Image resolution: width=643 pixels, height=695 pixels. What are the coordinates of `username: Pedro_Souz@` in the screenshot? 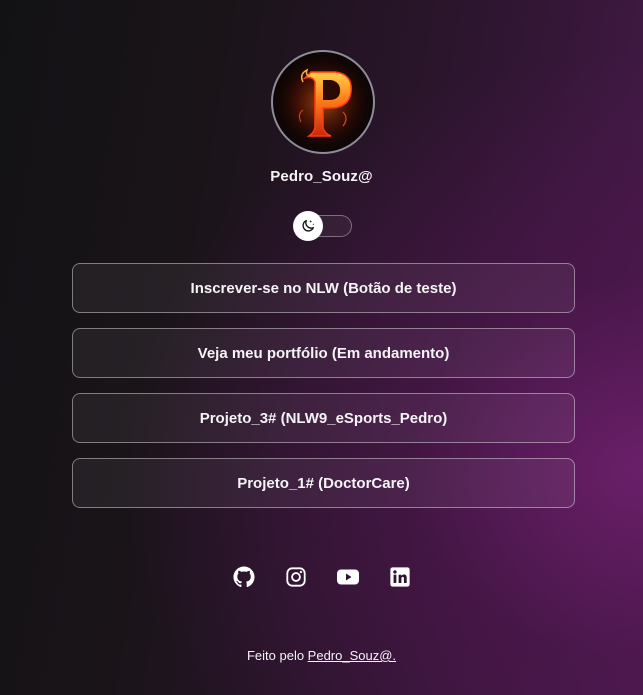 It's located at (321, 176).